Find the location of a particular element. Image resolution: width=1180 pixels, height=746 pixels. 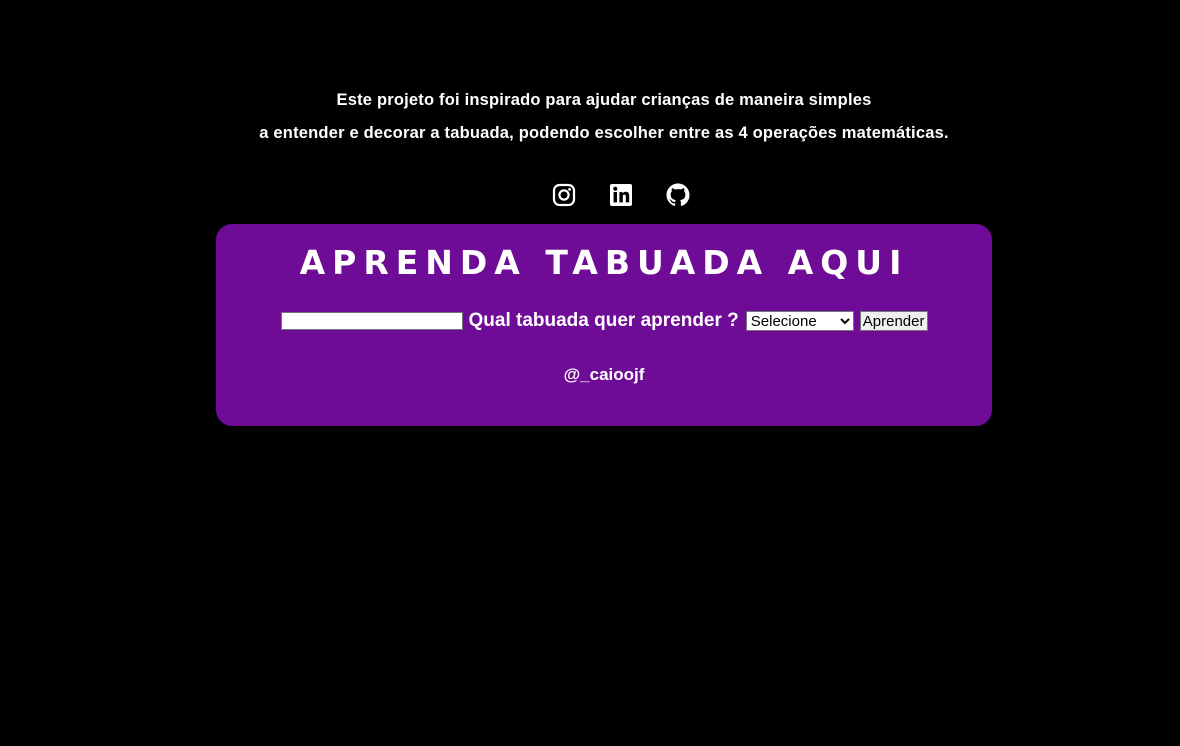

github-link is located at coordinates (678, 195).